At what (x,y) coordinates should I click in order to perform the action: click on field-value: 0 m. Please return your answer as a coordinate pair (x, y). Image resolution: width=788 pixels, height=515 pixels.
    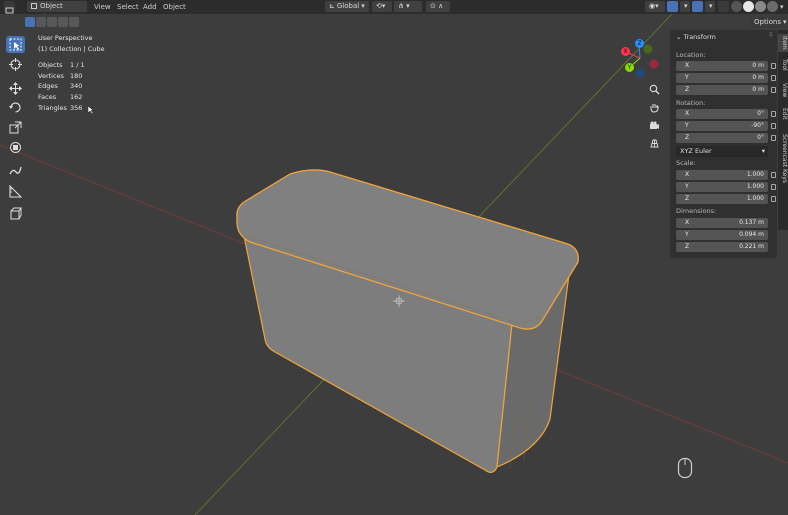
    Looking at the image, I should click on (758, 89).